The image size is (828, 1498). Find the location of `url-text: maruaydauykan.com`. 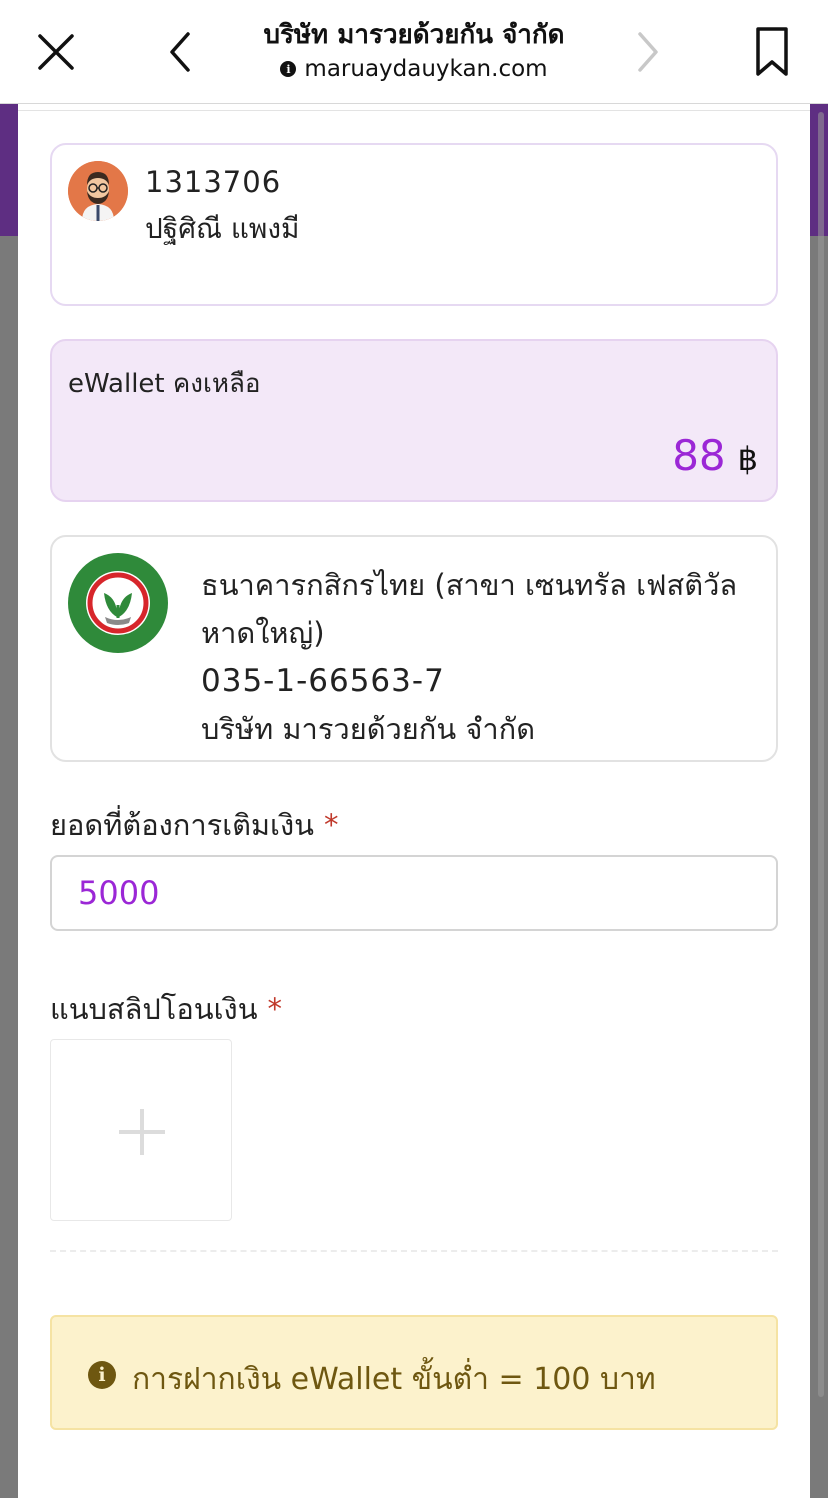

url-text: maruaydauykan.com is located at coordinates (426, 69).